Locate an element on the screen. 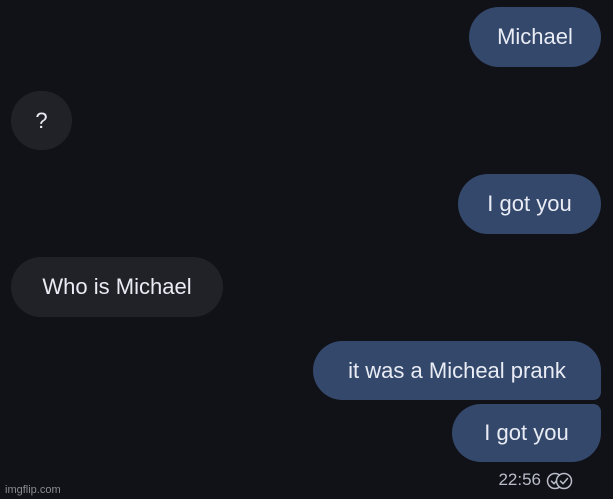  message-text: Michael is located at coordinates (535, 36).